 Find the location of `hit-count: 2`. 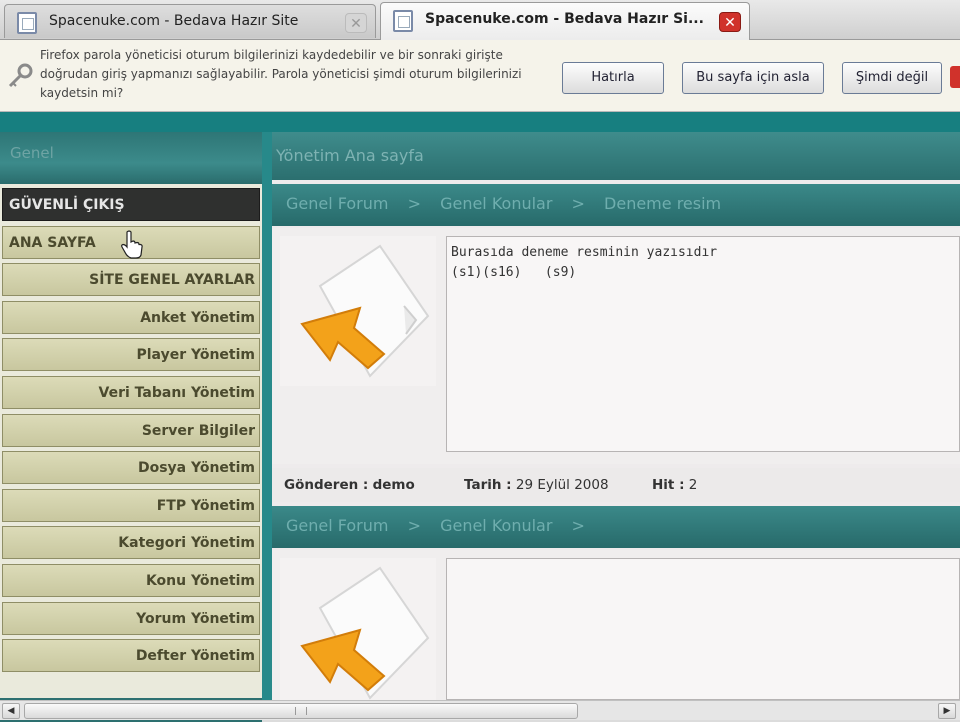

hit-count: 2 is located at coordinates (693, 485).